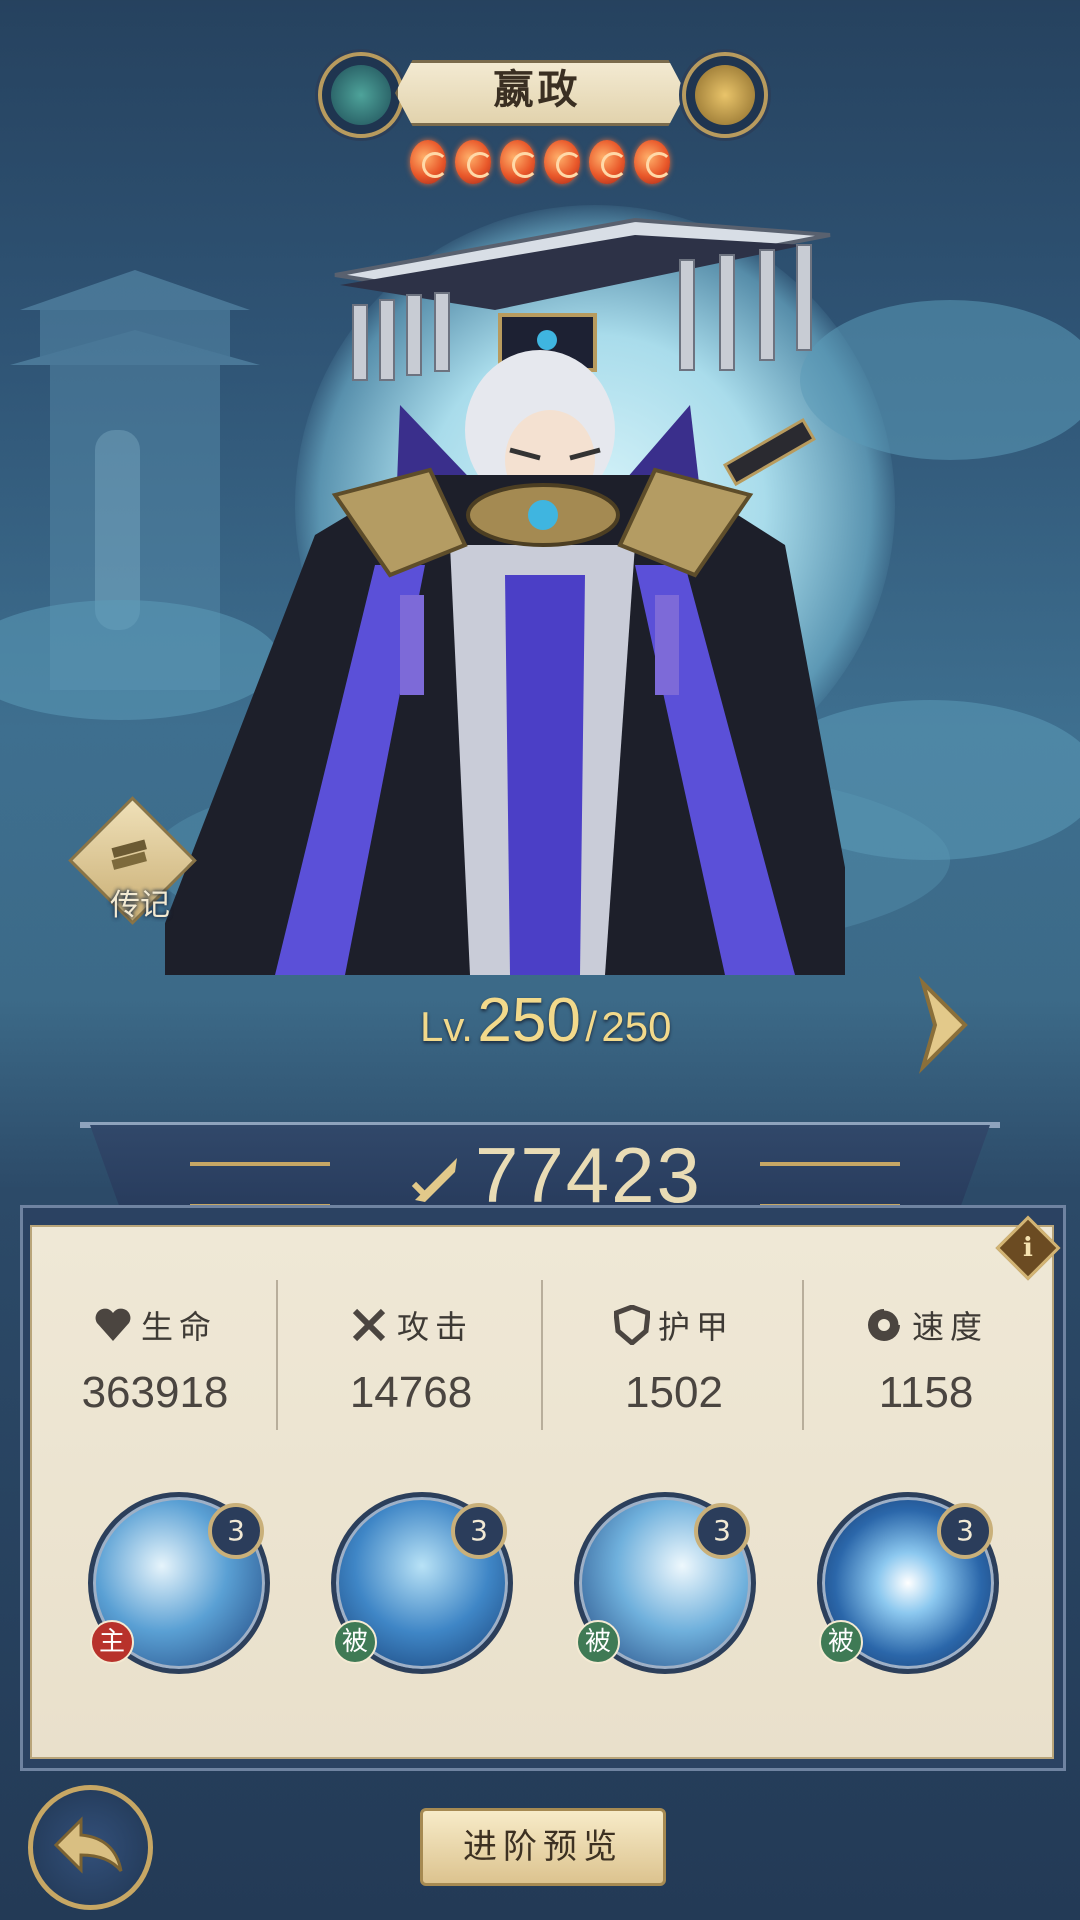  Describe the element at coordinates (411, 1392) in the screenshot. I see `stat-value: 14768` at that location.